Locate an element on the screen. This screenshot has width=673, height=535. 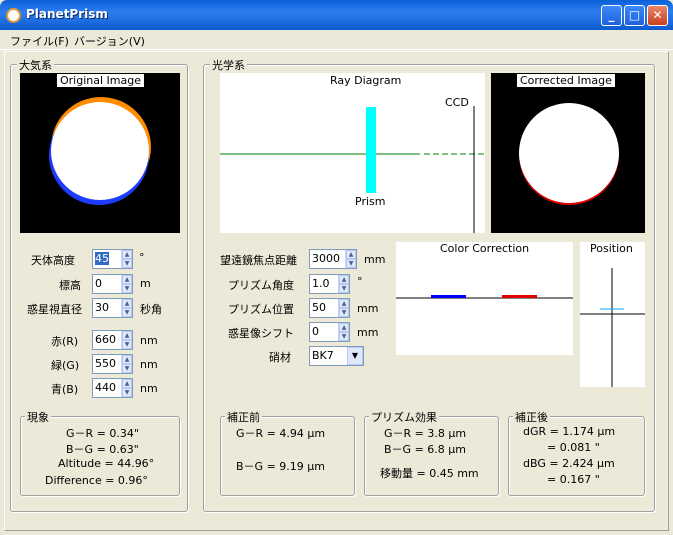
close-button: ✕ is located at coordinates (657, 15).